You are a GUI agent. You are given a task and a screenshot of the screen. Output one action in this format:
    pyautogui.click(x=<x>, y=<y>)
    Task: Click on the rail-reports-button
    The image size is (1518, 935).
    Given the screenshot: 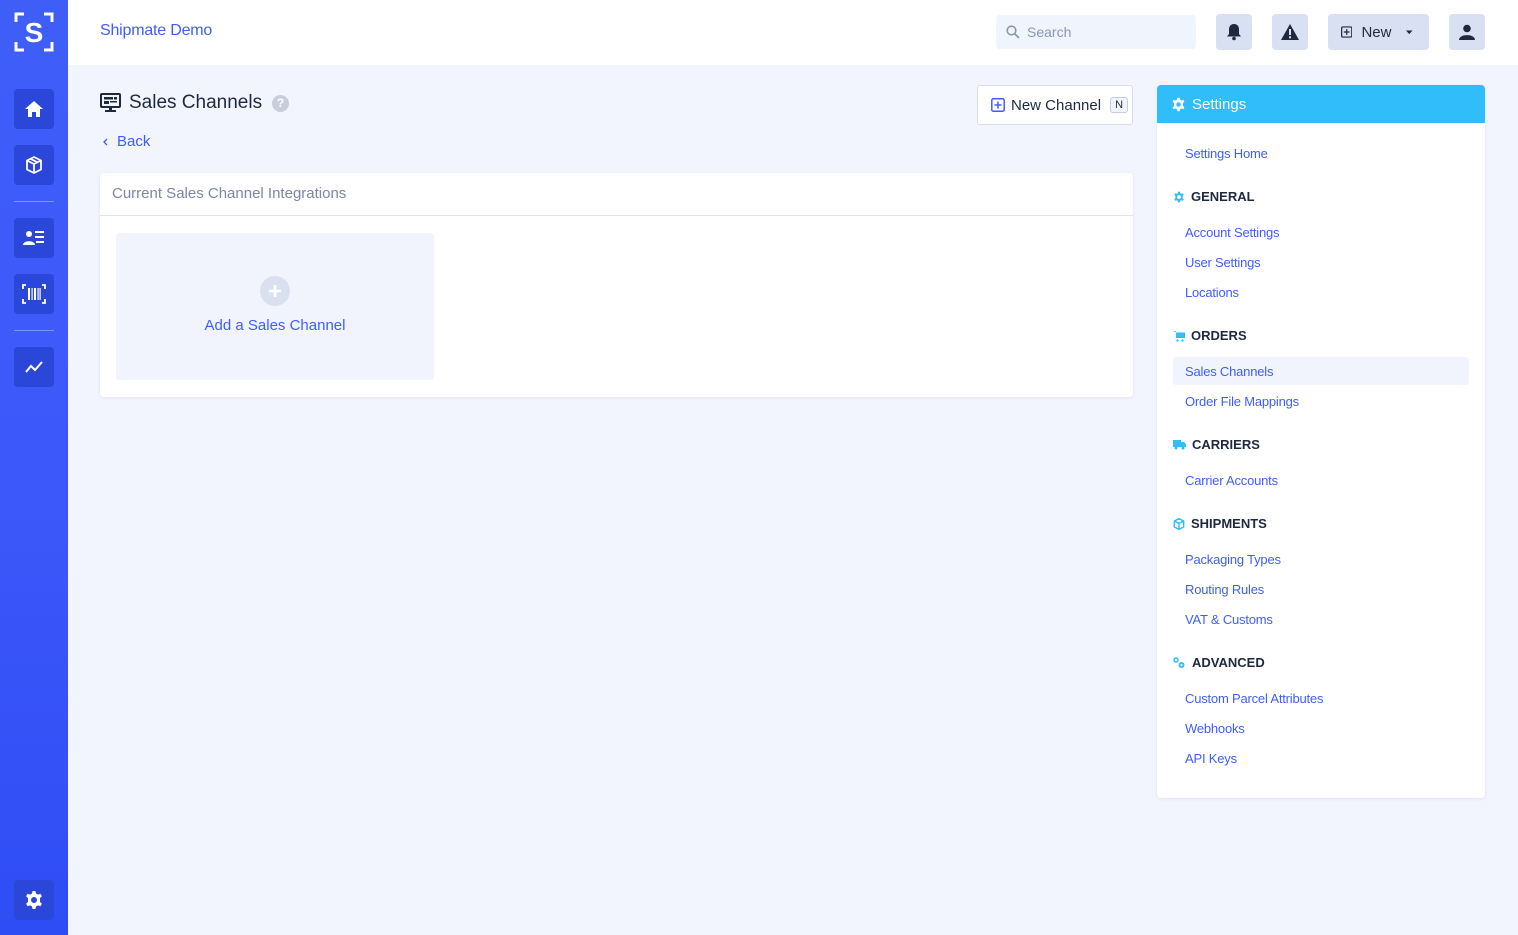 What is the action you would take?
    pyautogui.click(x=34, y=367)
    